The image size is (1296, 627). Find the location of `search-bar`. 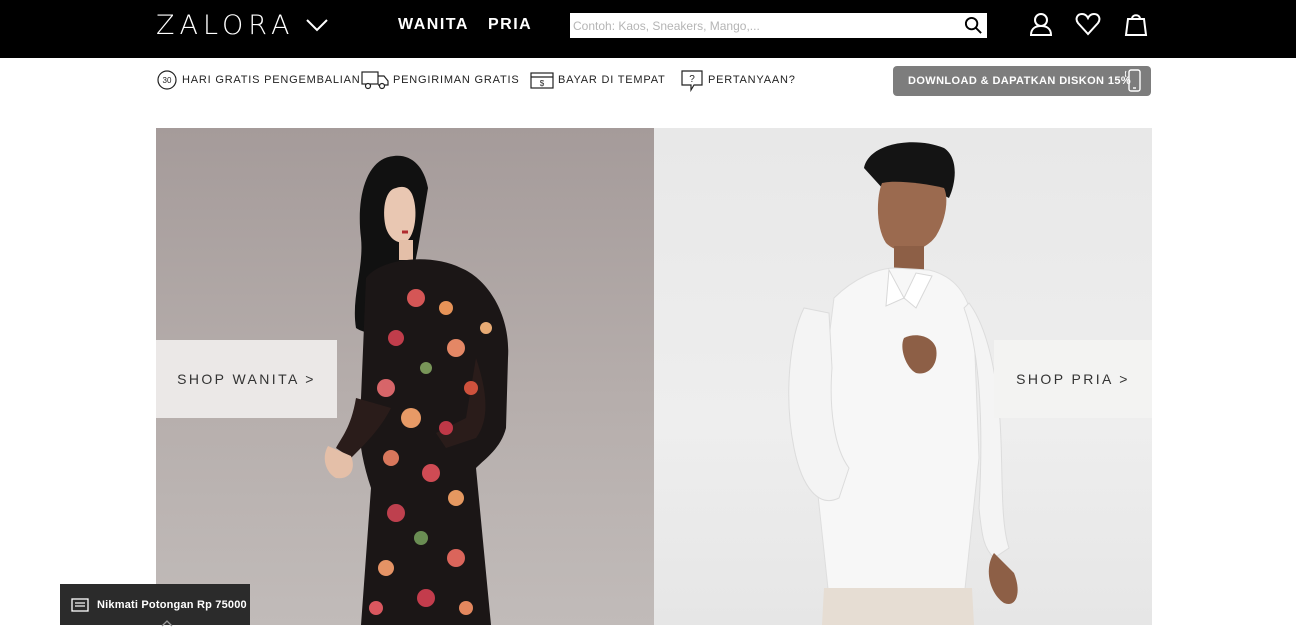

search-bar is located at coordinates (778, 25).